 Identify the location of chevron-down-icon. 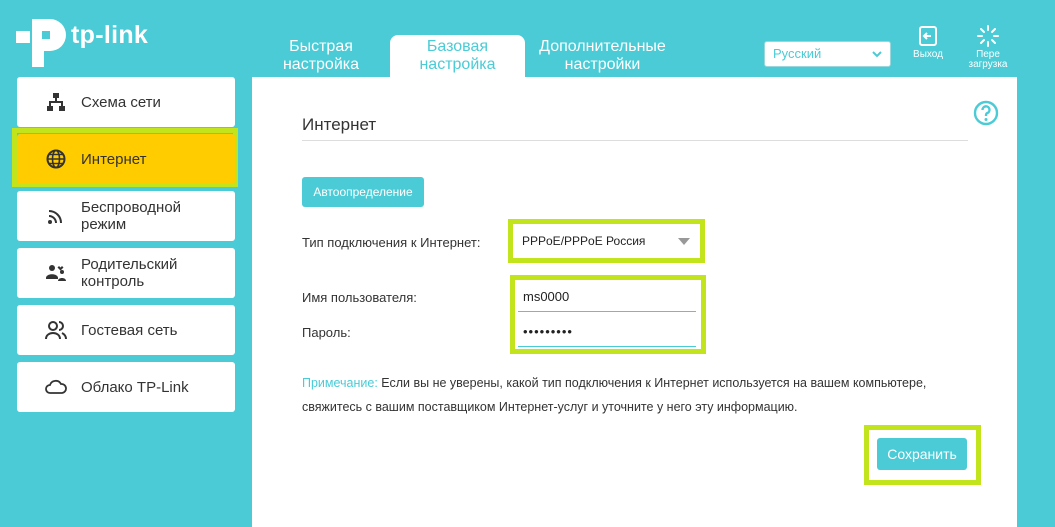
(877, 54).